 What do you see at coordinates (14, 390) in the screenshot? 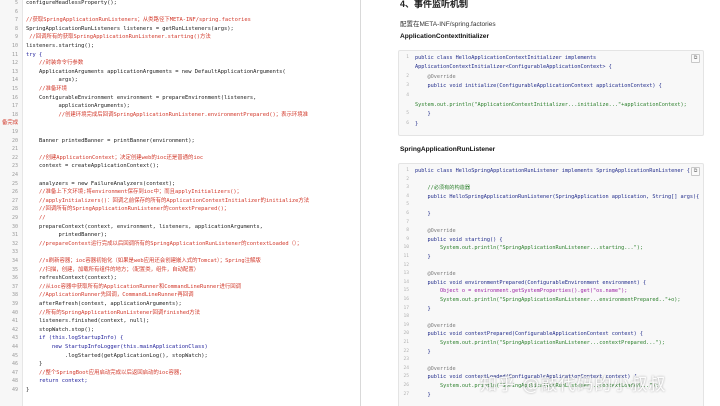
I see `line-number: 49` at bounding box center [14, 390].